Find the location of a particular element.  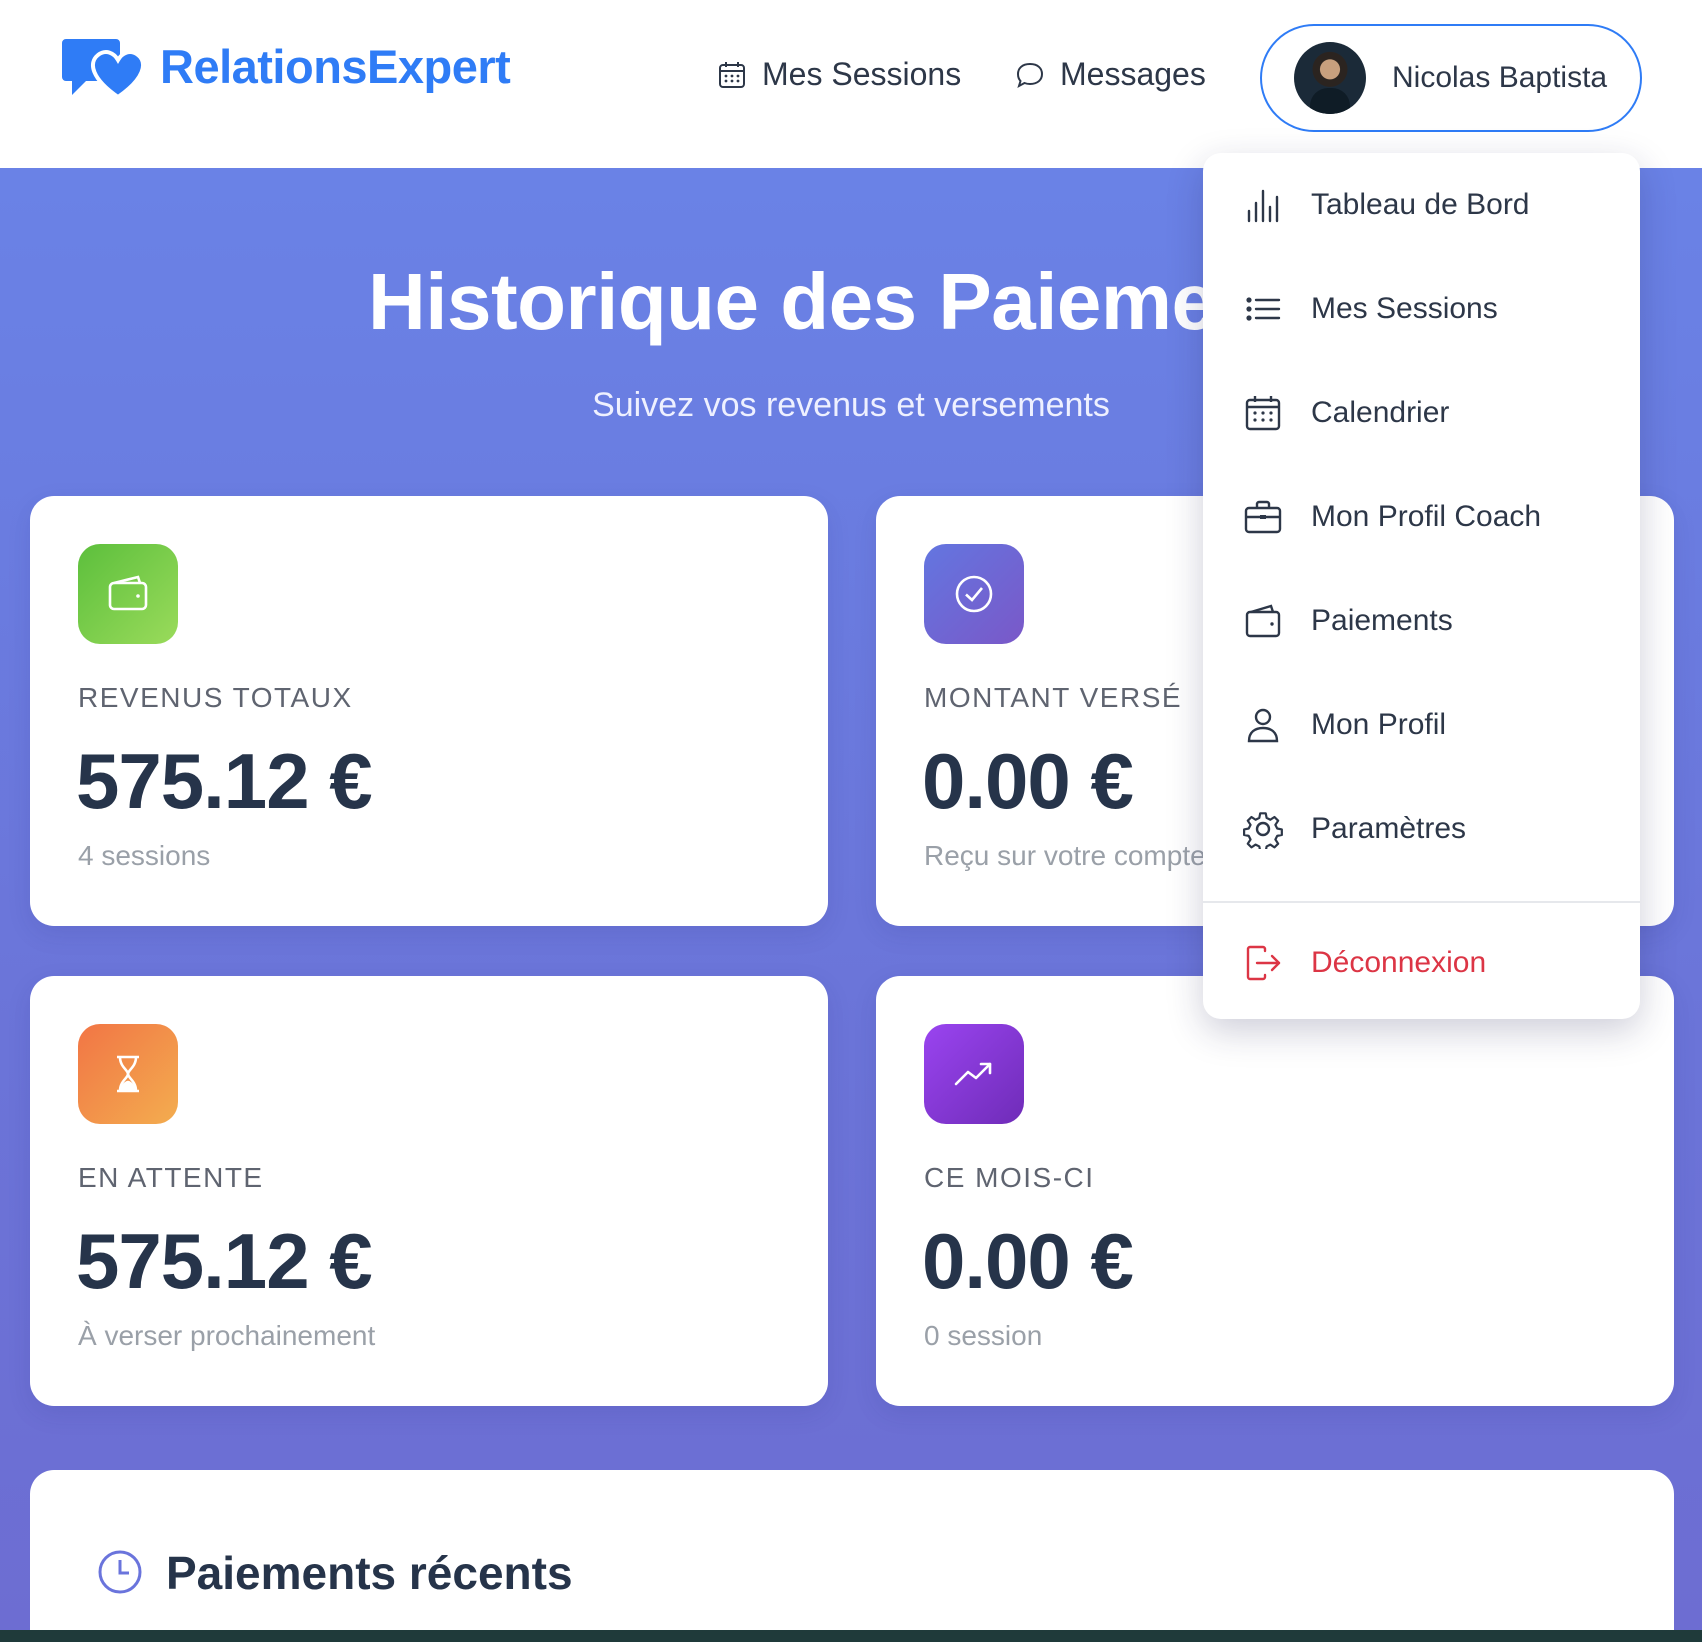

menu-item-sessions: Mes Sessions is located at coordinates (1421, 309).